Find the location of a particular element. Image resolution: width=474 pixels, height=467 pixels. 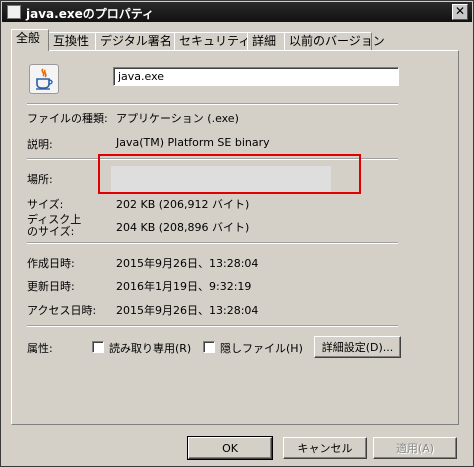

close-button: ✕ is located at coordinates (460, 12).